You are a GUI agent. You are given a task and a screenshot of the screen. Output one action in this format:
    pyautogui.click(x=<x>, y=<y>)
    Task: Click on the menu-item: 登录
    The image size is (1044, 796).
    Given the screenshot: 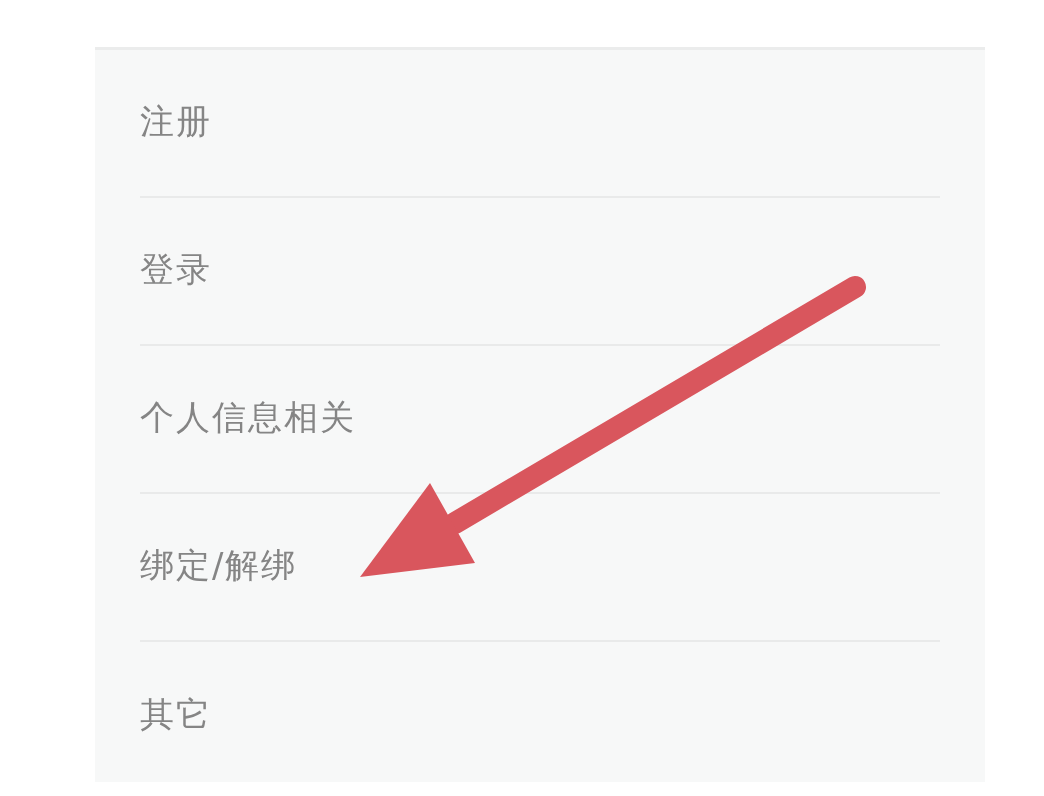 What is the action you would take?
    pyautogui.click(x=540, y=272)
    